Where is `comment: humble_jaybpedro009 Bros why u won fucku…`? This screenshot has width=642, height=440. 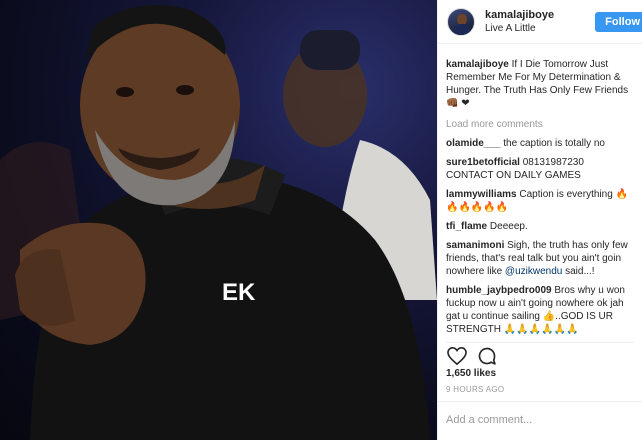
comment: humble_jaybpedro009 Bros why u won fucku… is located at coordinates (540, 310).